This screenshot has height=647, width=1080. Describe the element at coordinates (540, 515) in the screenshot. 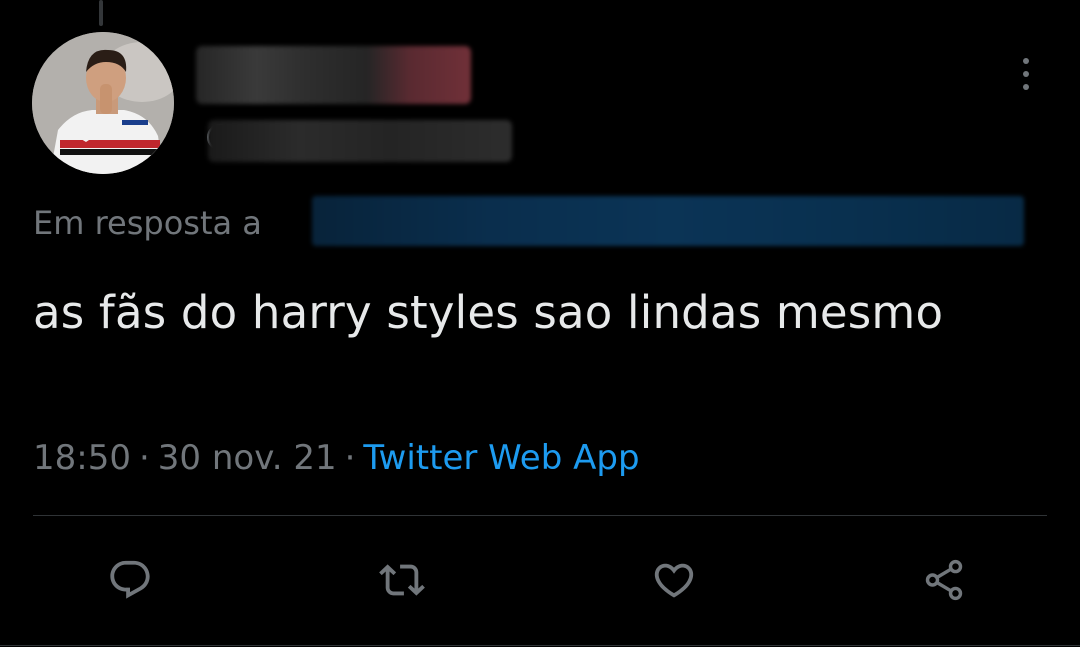

I see `divider` at that location.